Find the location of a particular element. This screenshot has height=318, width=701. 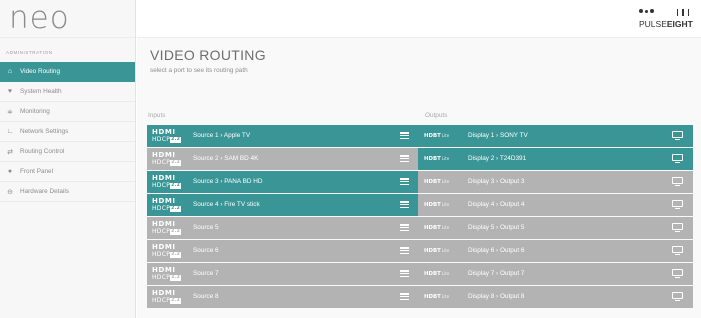

sidebar-item-network-settings: ∟ Network Settings is located at coordinates (67, 132).